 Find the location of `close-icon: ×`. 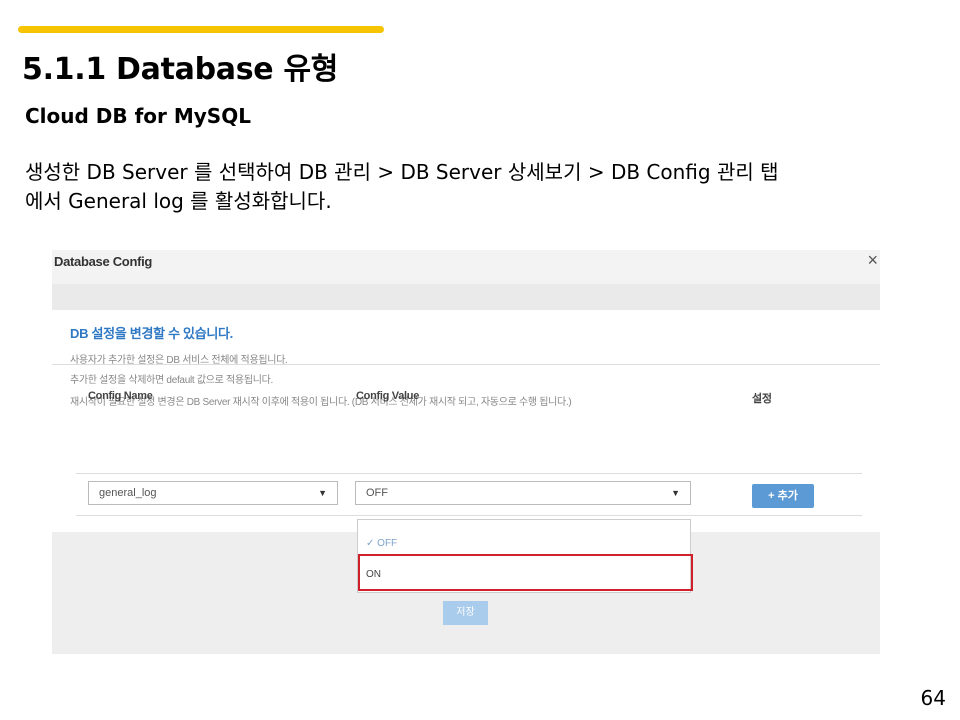

close-icon: × is located at coordinates (872, 260).